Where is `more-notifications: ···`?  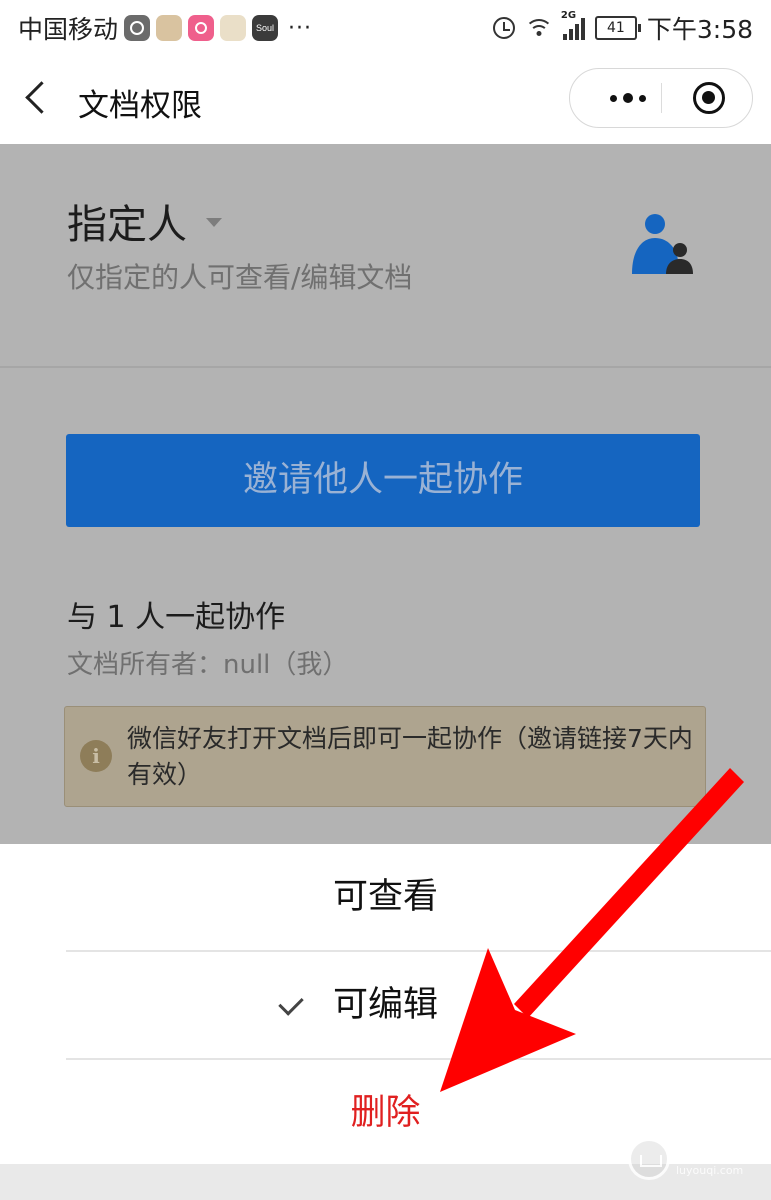 more-notifications: ··· is located at coordinates (300, 28).